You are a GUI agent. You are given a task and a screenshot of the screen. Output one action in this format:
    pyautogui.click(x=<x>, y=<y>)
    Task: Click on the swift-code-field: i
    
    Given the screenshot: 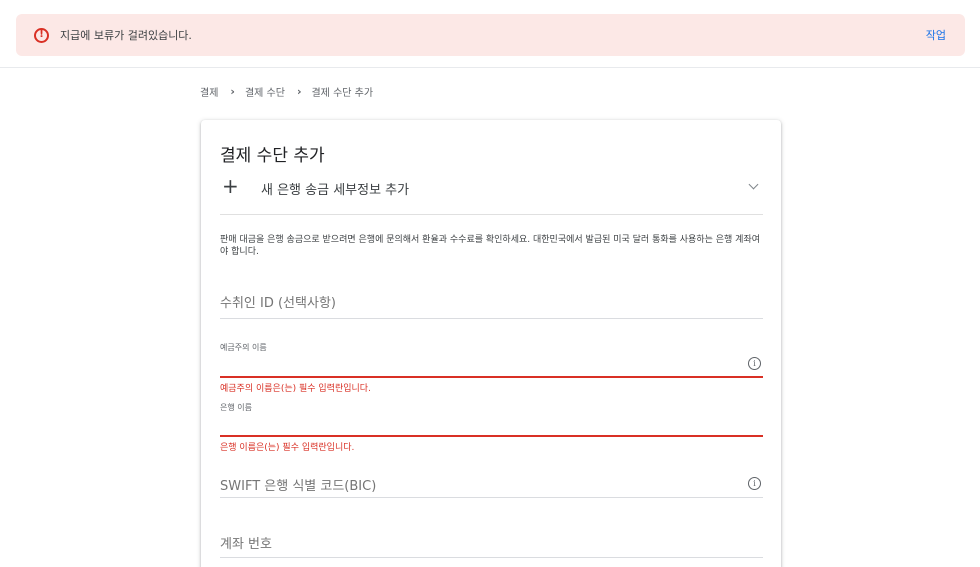 What is the action you would take?
    pyautogui.click(x=491, y=488)
    